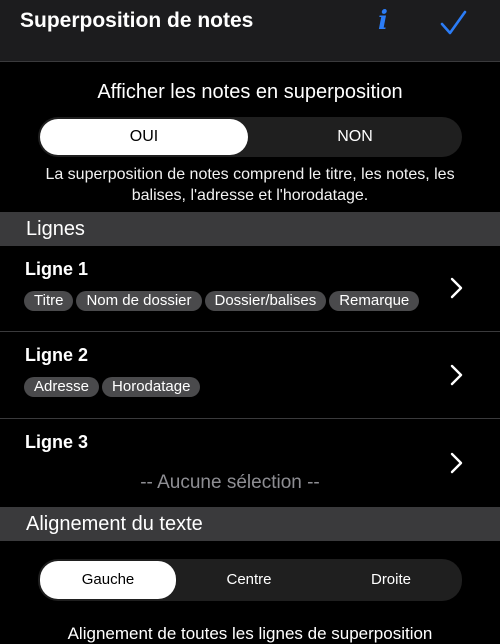 Image resolution: width=500 pixels, height=644 pixels. Describe the element at coordinates (250, 375) in the screenshot. I see `line-row-2: Ligne 2 Adresse Horodatage` at that location.